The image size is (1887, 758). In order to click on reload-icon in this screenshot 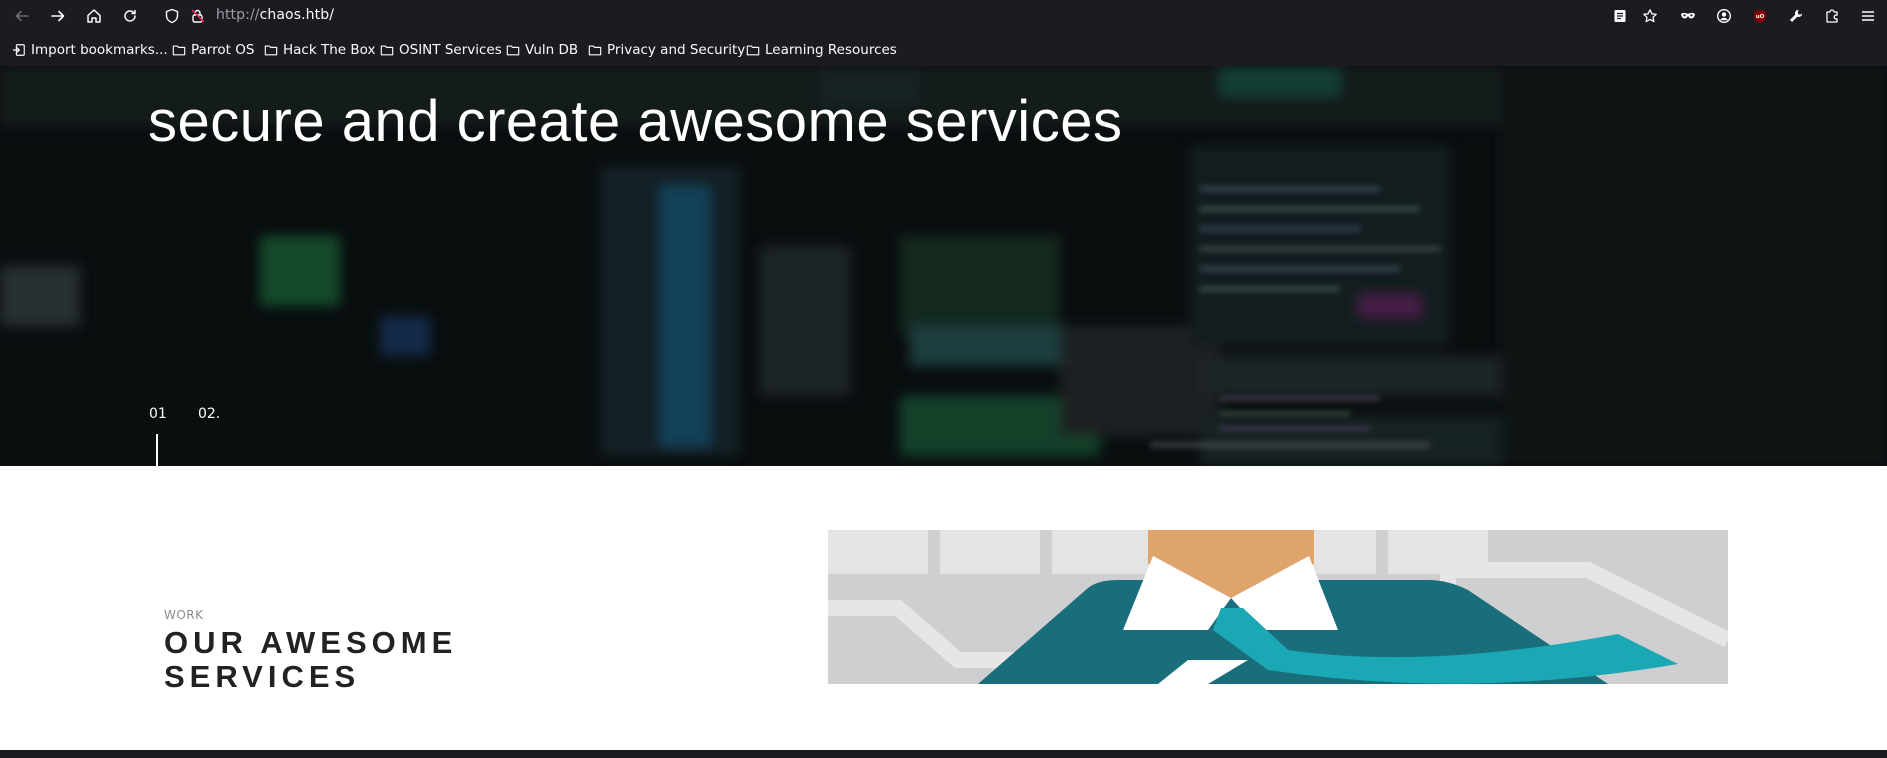, I will do `click(130, 15)`.